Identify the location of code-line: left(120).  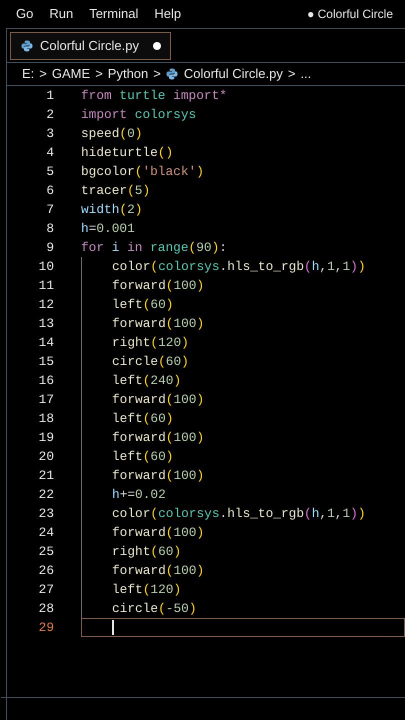
(146, 590).